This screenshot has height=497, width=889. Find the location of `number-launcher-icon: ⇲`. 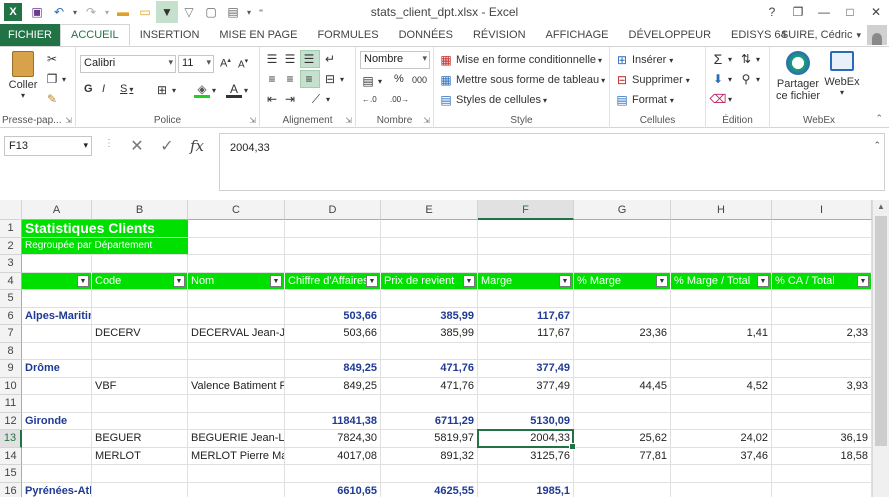

number-launcher-icon: ⇲ is located at coordinates (426, 120).